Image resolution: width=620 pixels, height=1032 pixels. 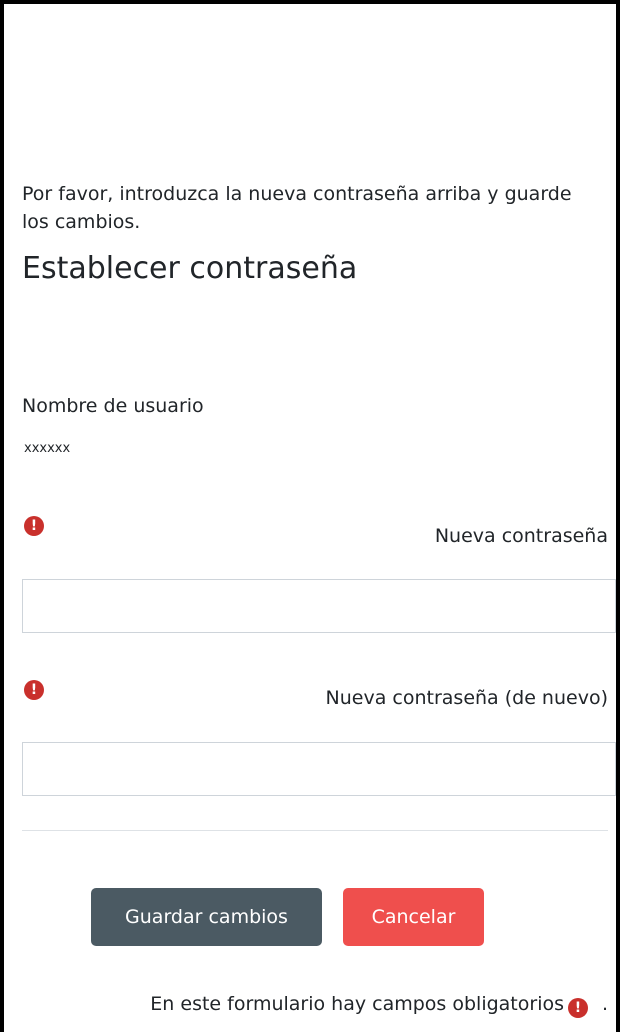 What do you see at coordinates (47, 448) in the screenshot?
I see `username-value: xxxxxx` at bounding box center [47, 448].